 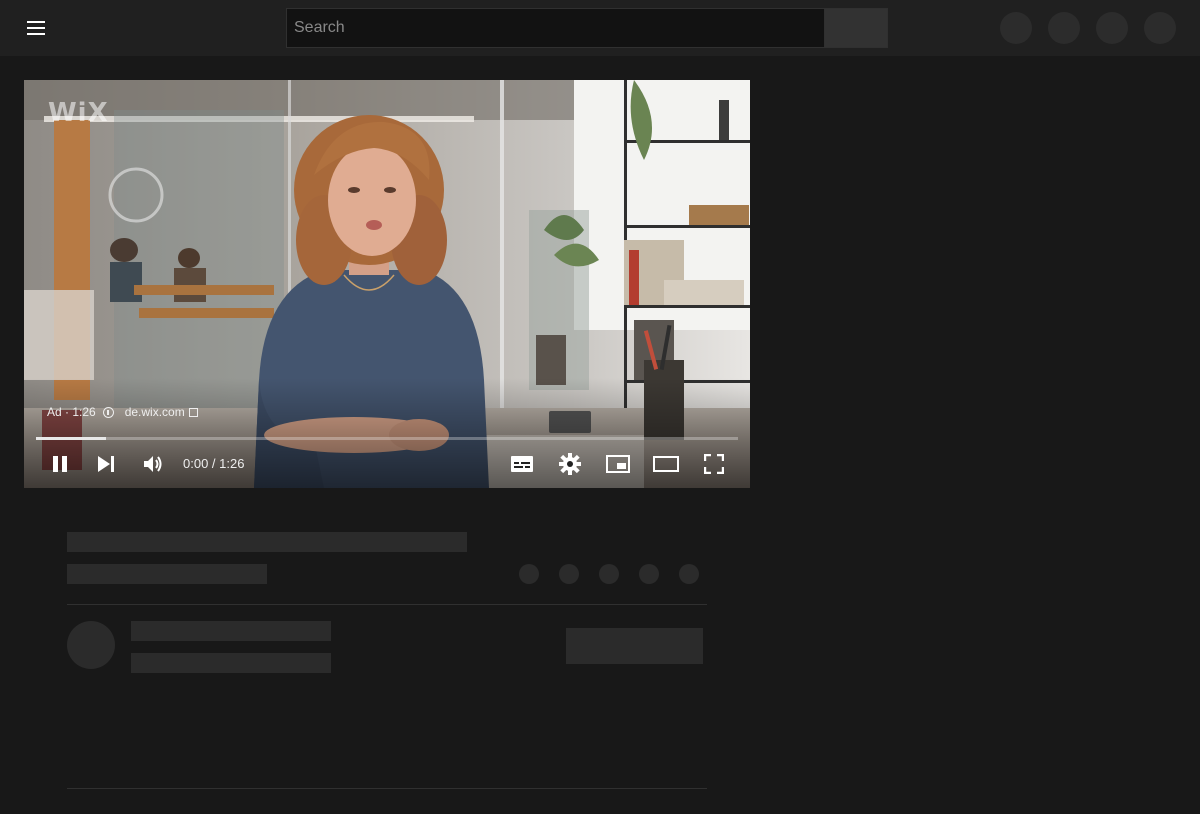 What do you see at coordinates (71, 412) in the screenshot?
I see `ad-label: Ad · 1:26` at bounding box center [71, 412].